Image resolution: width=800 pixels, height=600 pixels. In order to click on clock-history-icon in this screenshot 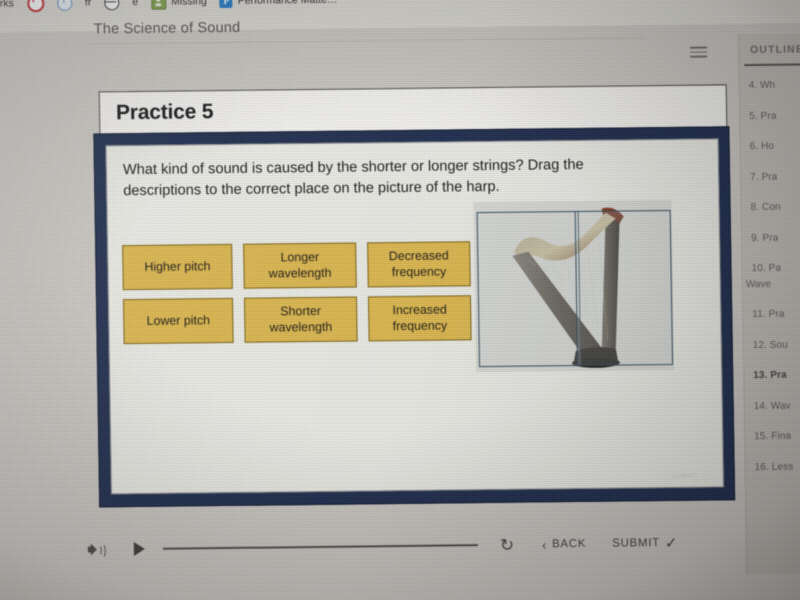, I will do `click(64, 5)`.